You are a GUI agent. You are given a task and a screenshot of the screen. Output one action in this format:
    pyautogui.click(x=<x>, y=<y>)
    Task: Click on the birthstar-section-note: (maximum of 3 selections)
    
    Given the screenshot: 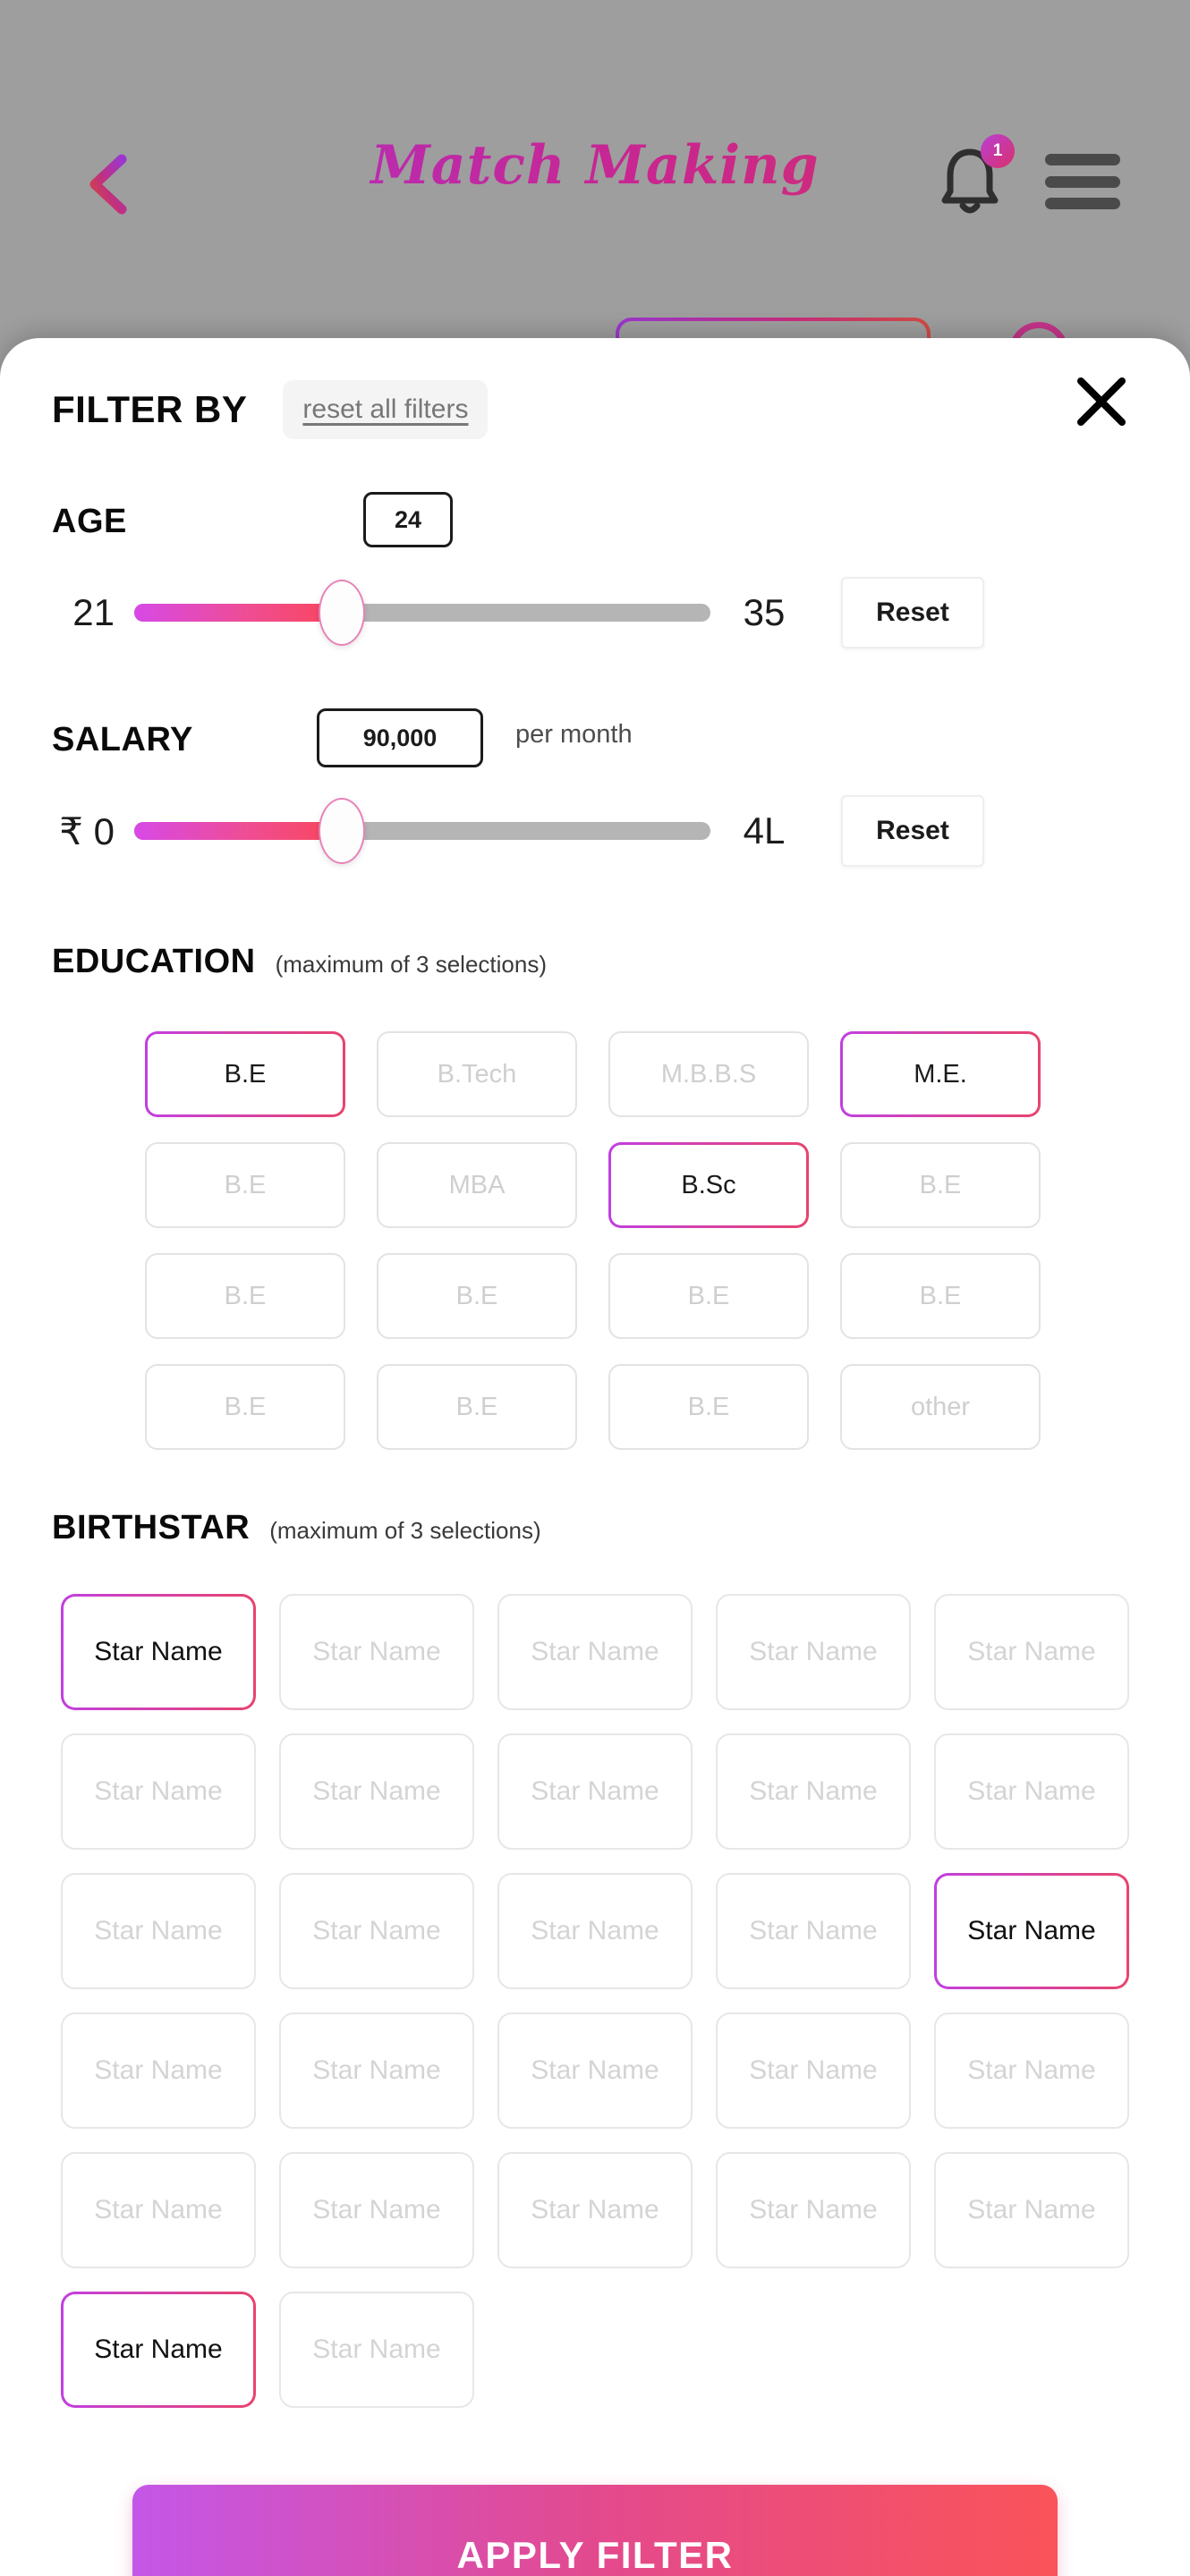 What is the action you would take?
    pyautogui.click(x=405, y=1530)
    